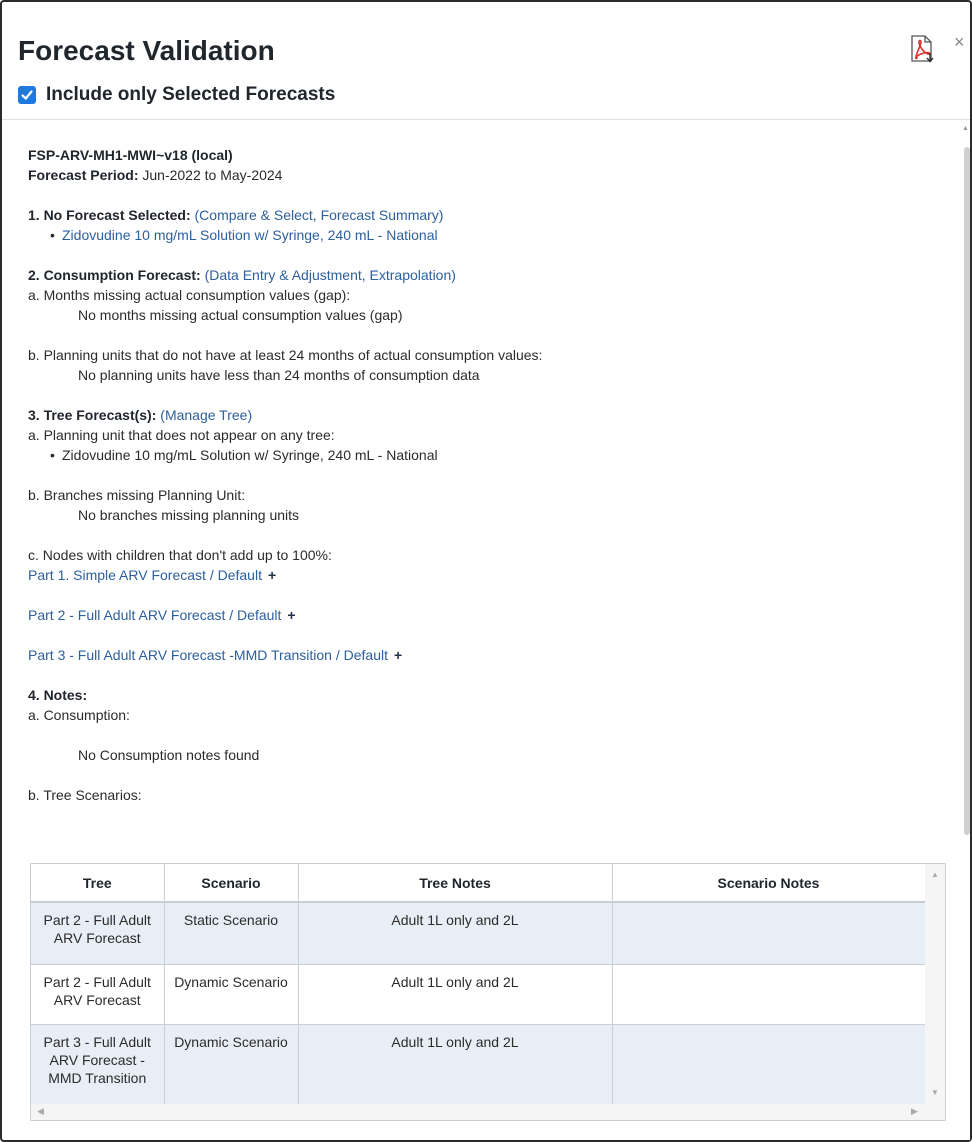 The width and height of the screenshot is (972, 1142). Describe the element at coordinates (109, 215) in the screenshot. I see `section1-heading: 1. No Forecast Selected:` at that location.